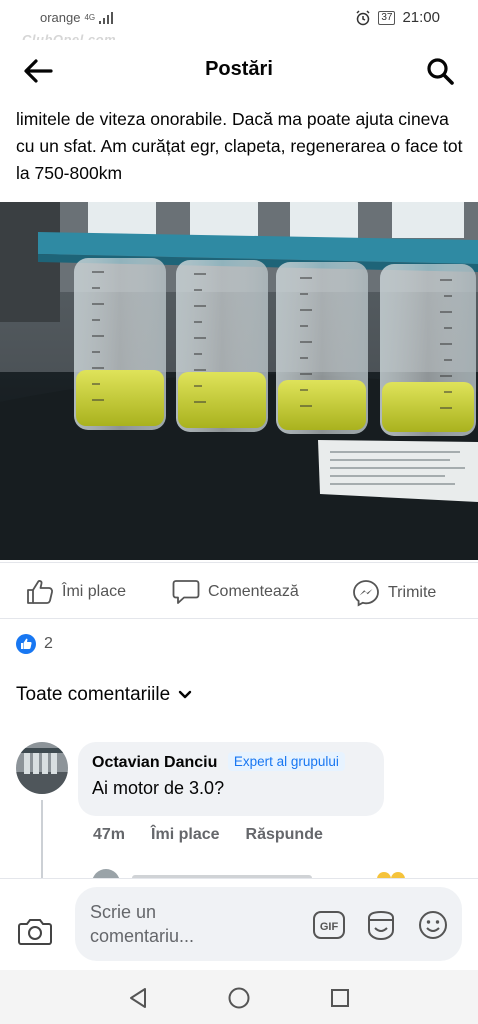 This screenshot has height=1024, width=478. Describe the element at coordinates (42, 840) in the screenshot. I see `thread-line` at that location.